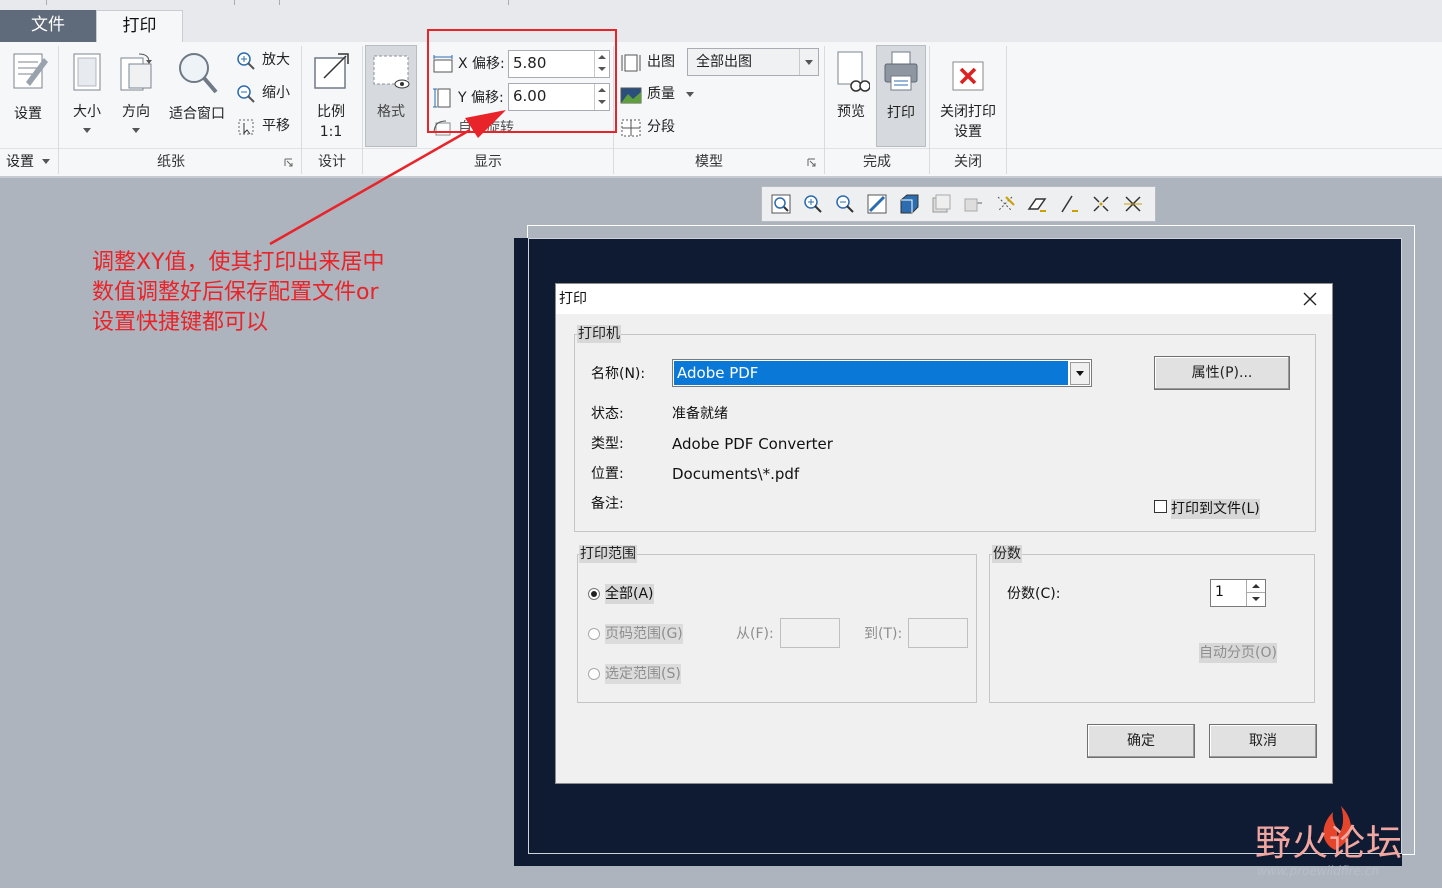 The width and height of the screenshot is (1442, 888). What do you see at coordinates (1318, 871) in the screenshot?
I see `watermark-url: www.proewildfire.cn` at bounding box center [1318, 871].